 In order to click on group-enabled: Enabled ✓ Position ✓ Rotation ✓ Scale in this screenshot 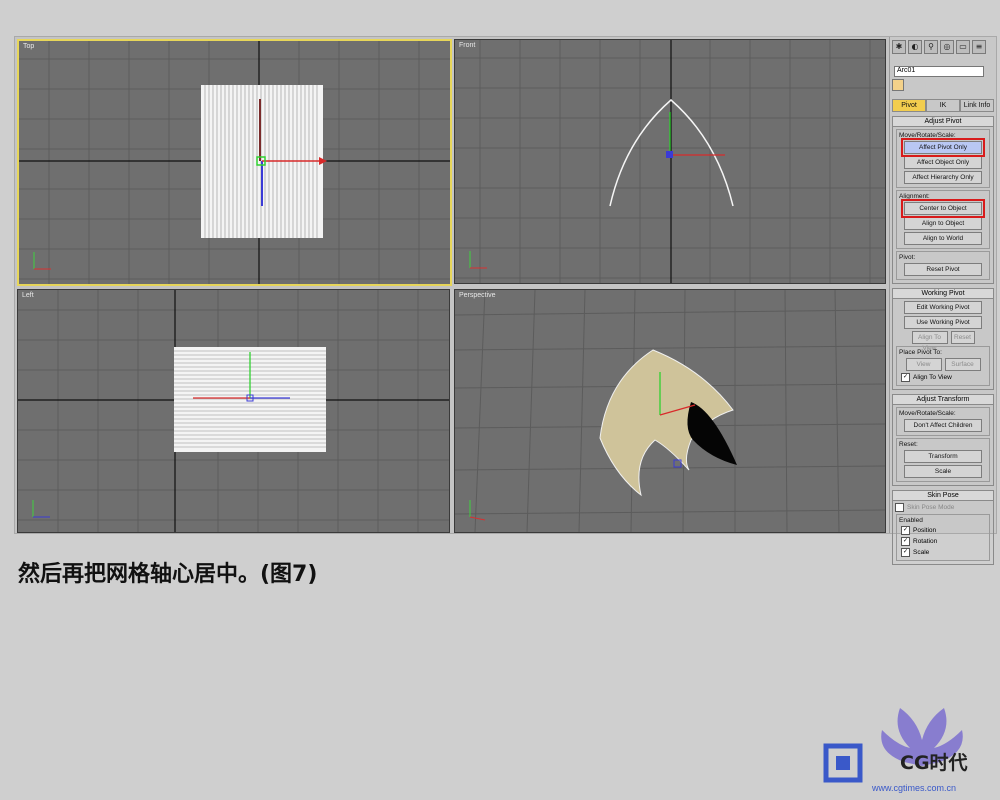, I will do `click(943, 537)`.